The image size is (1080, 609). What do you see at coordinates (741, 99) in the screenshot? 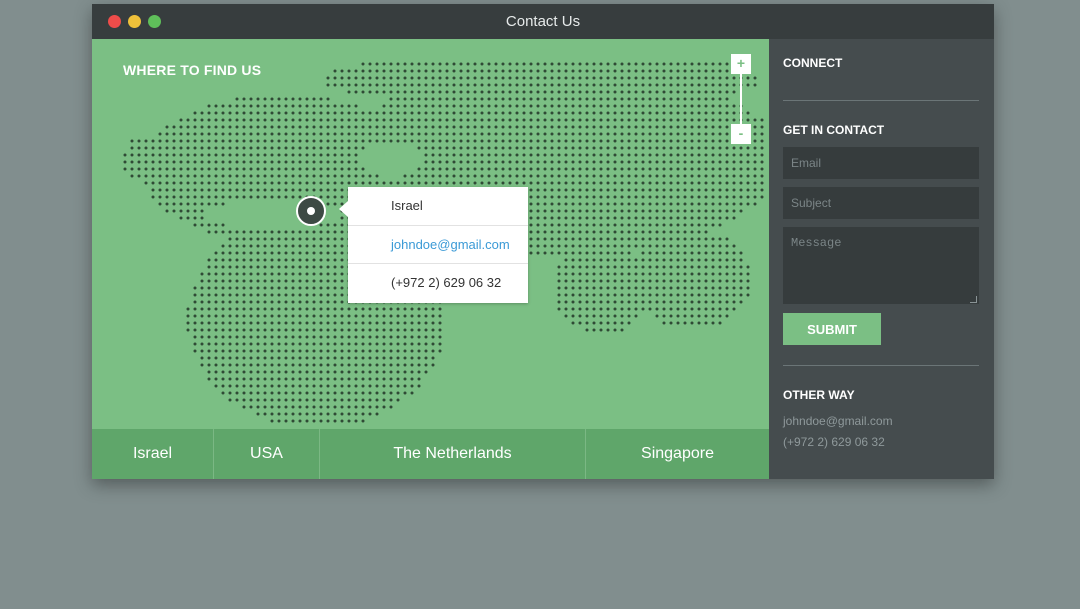
I see `zoom-slider-track` at bounding box center [741, 99].